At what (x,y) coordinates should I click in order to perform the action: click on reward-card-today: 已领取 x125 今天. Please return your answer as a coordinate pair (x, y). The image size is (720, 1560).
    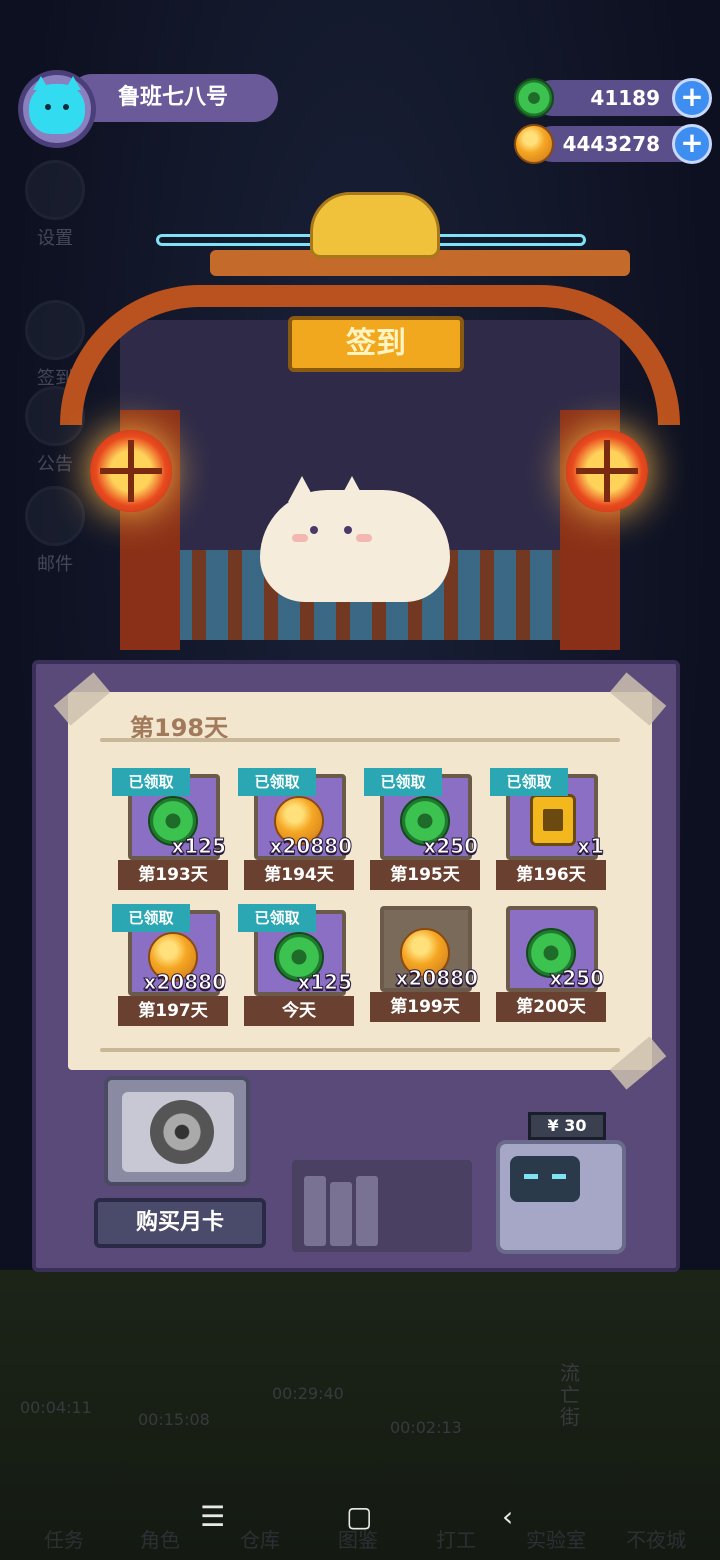
    Looking at the image, I should click on (296, 965).